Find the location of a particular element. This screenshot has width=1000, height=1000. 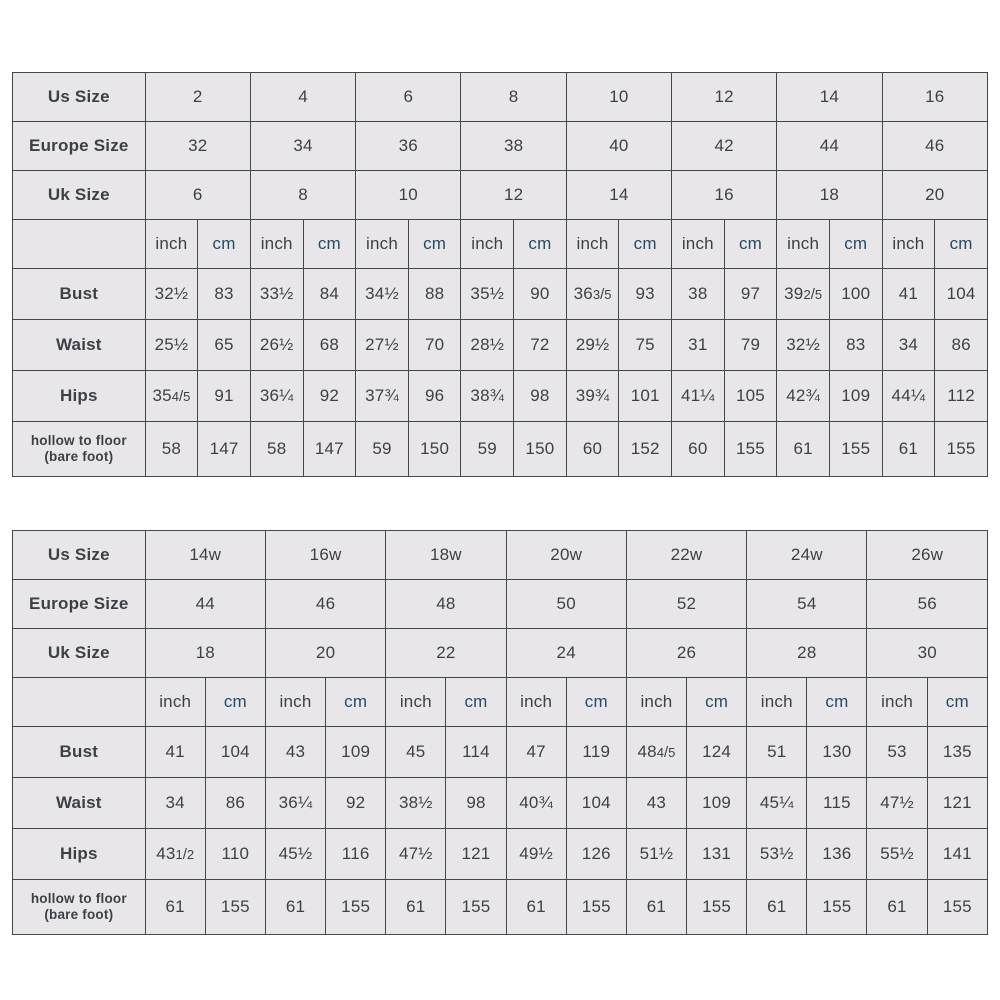

row-label: Bust is located at coordinates (79, 752).